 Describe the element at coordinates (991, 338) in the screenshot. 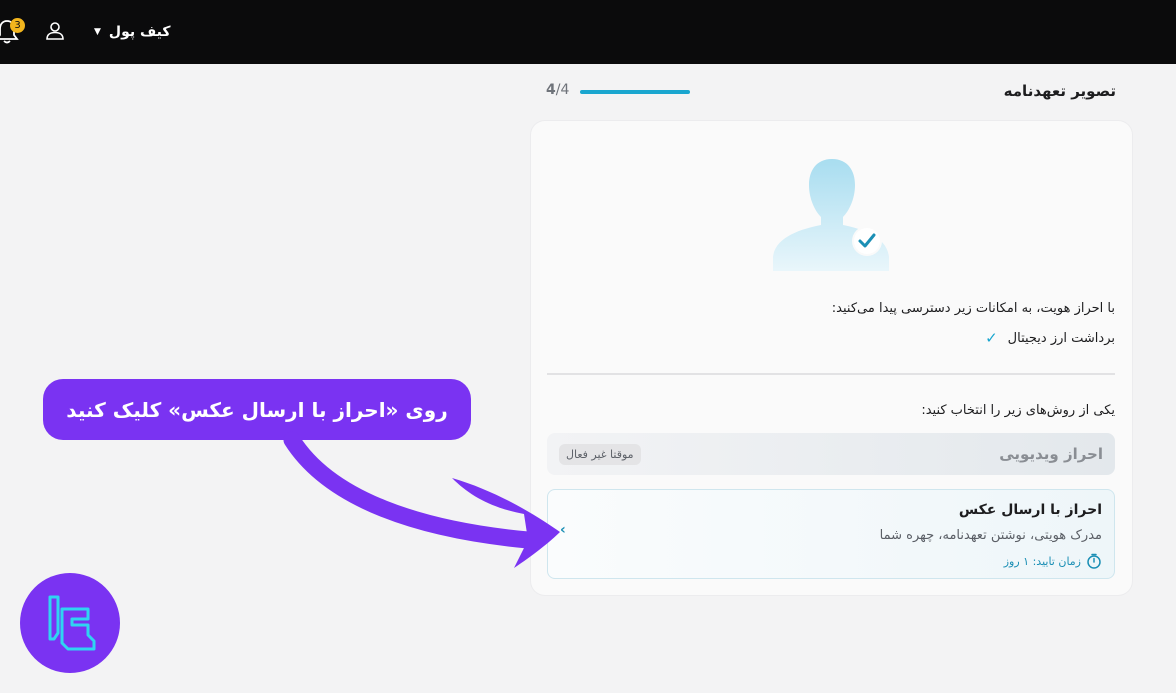

I see `check-icon: ✓` at that location.